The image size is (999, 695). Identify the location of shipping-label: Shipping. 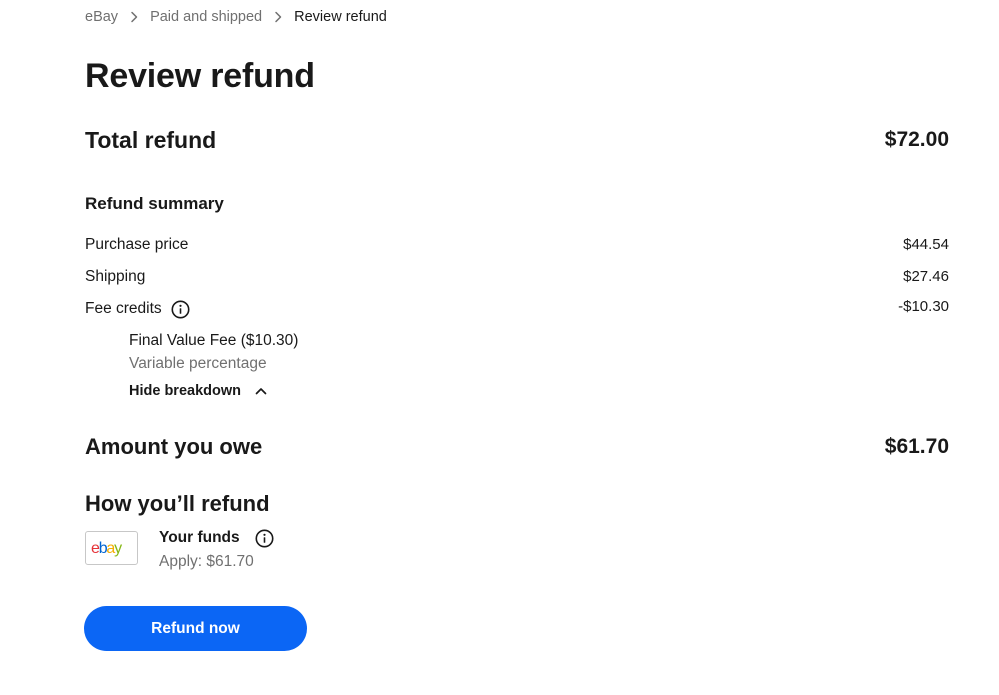
(115, 277).